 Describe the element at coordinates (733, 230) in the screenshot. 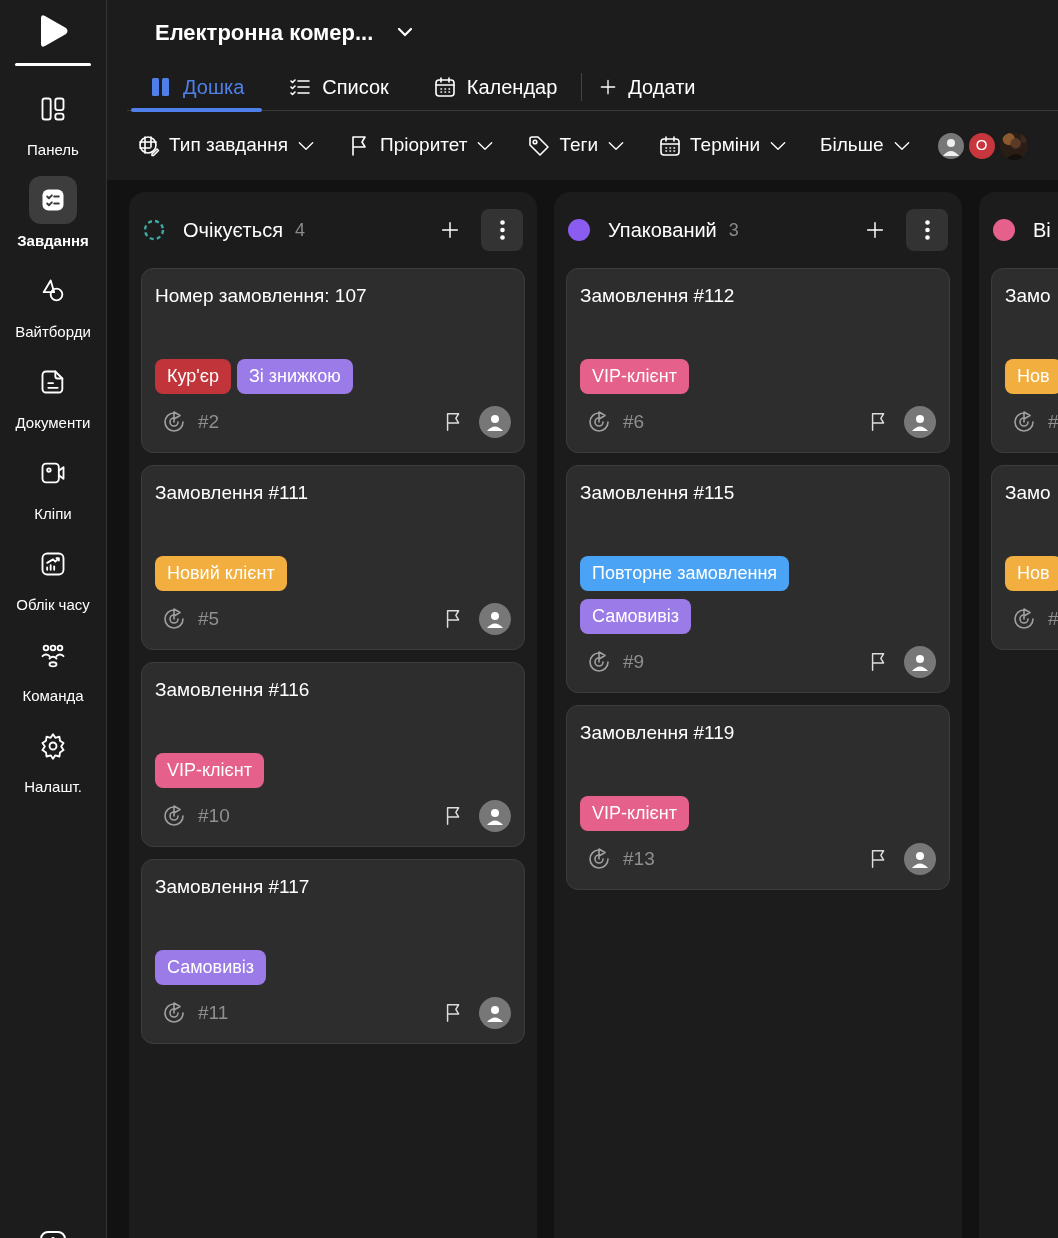

I see `column-count: 3` at that location.